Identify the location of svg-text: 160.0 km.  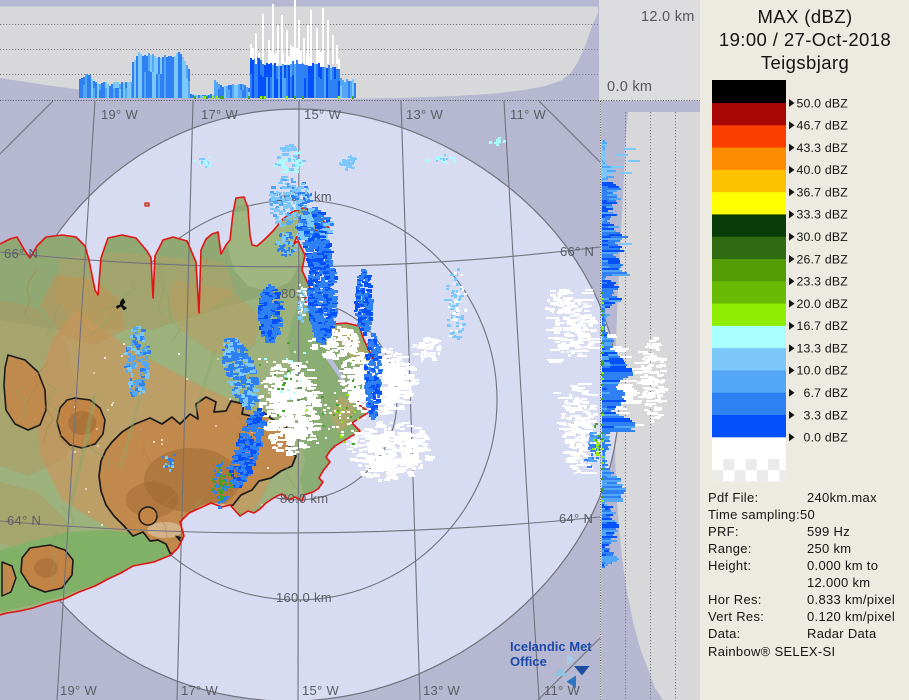
(304, 597).